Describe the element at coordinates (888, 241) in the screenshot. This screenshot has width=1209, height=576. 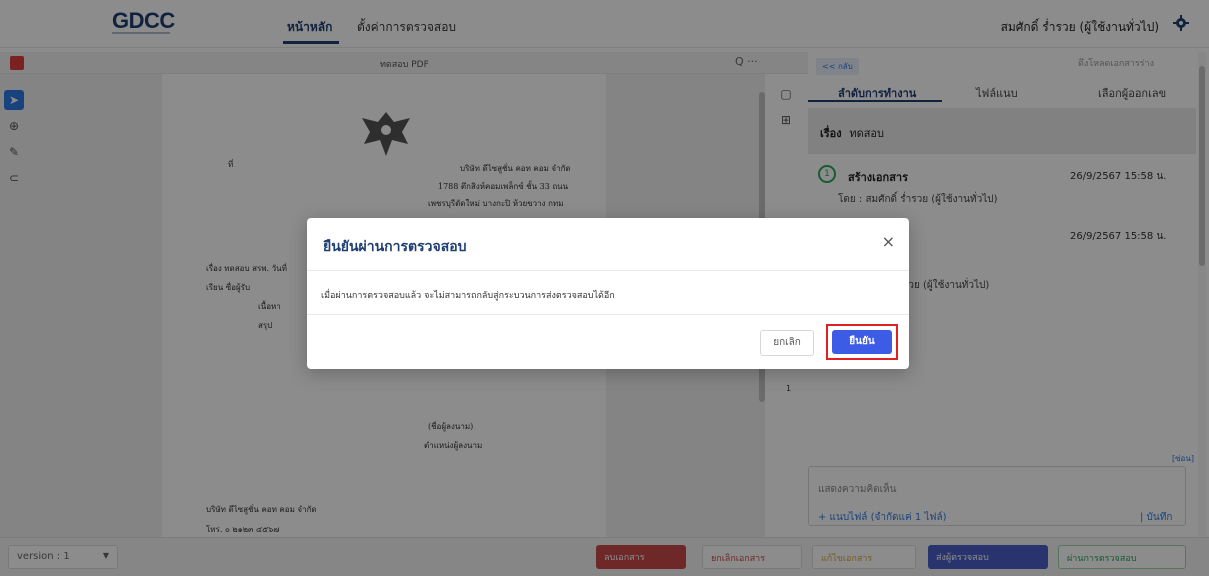
I see `close-icon: ×` at that location.